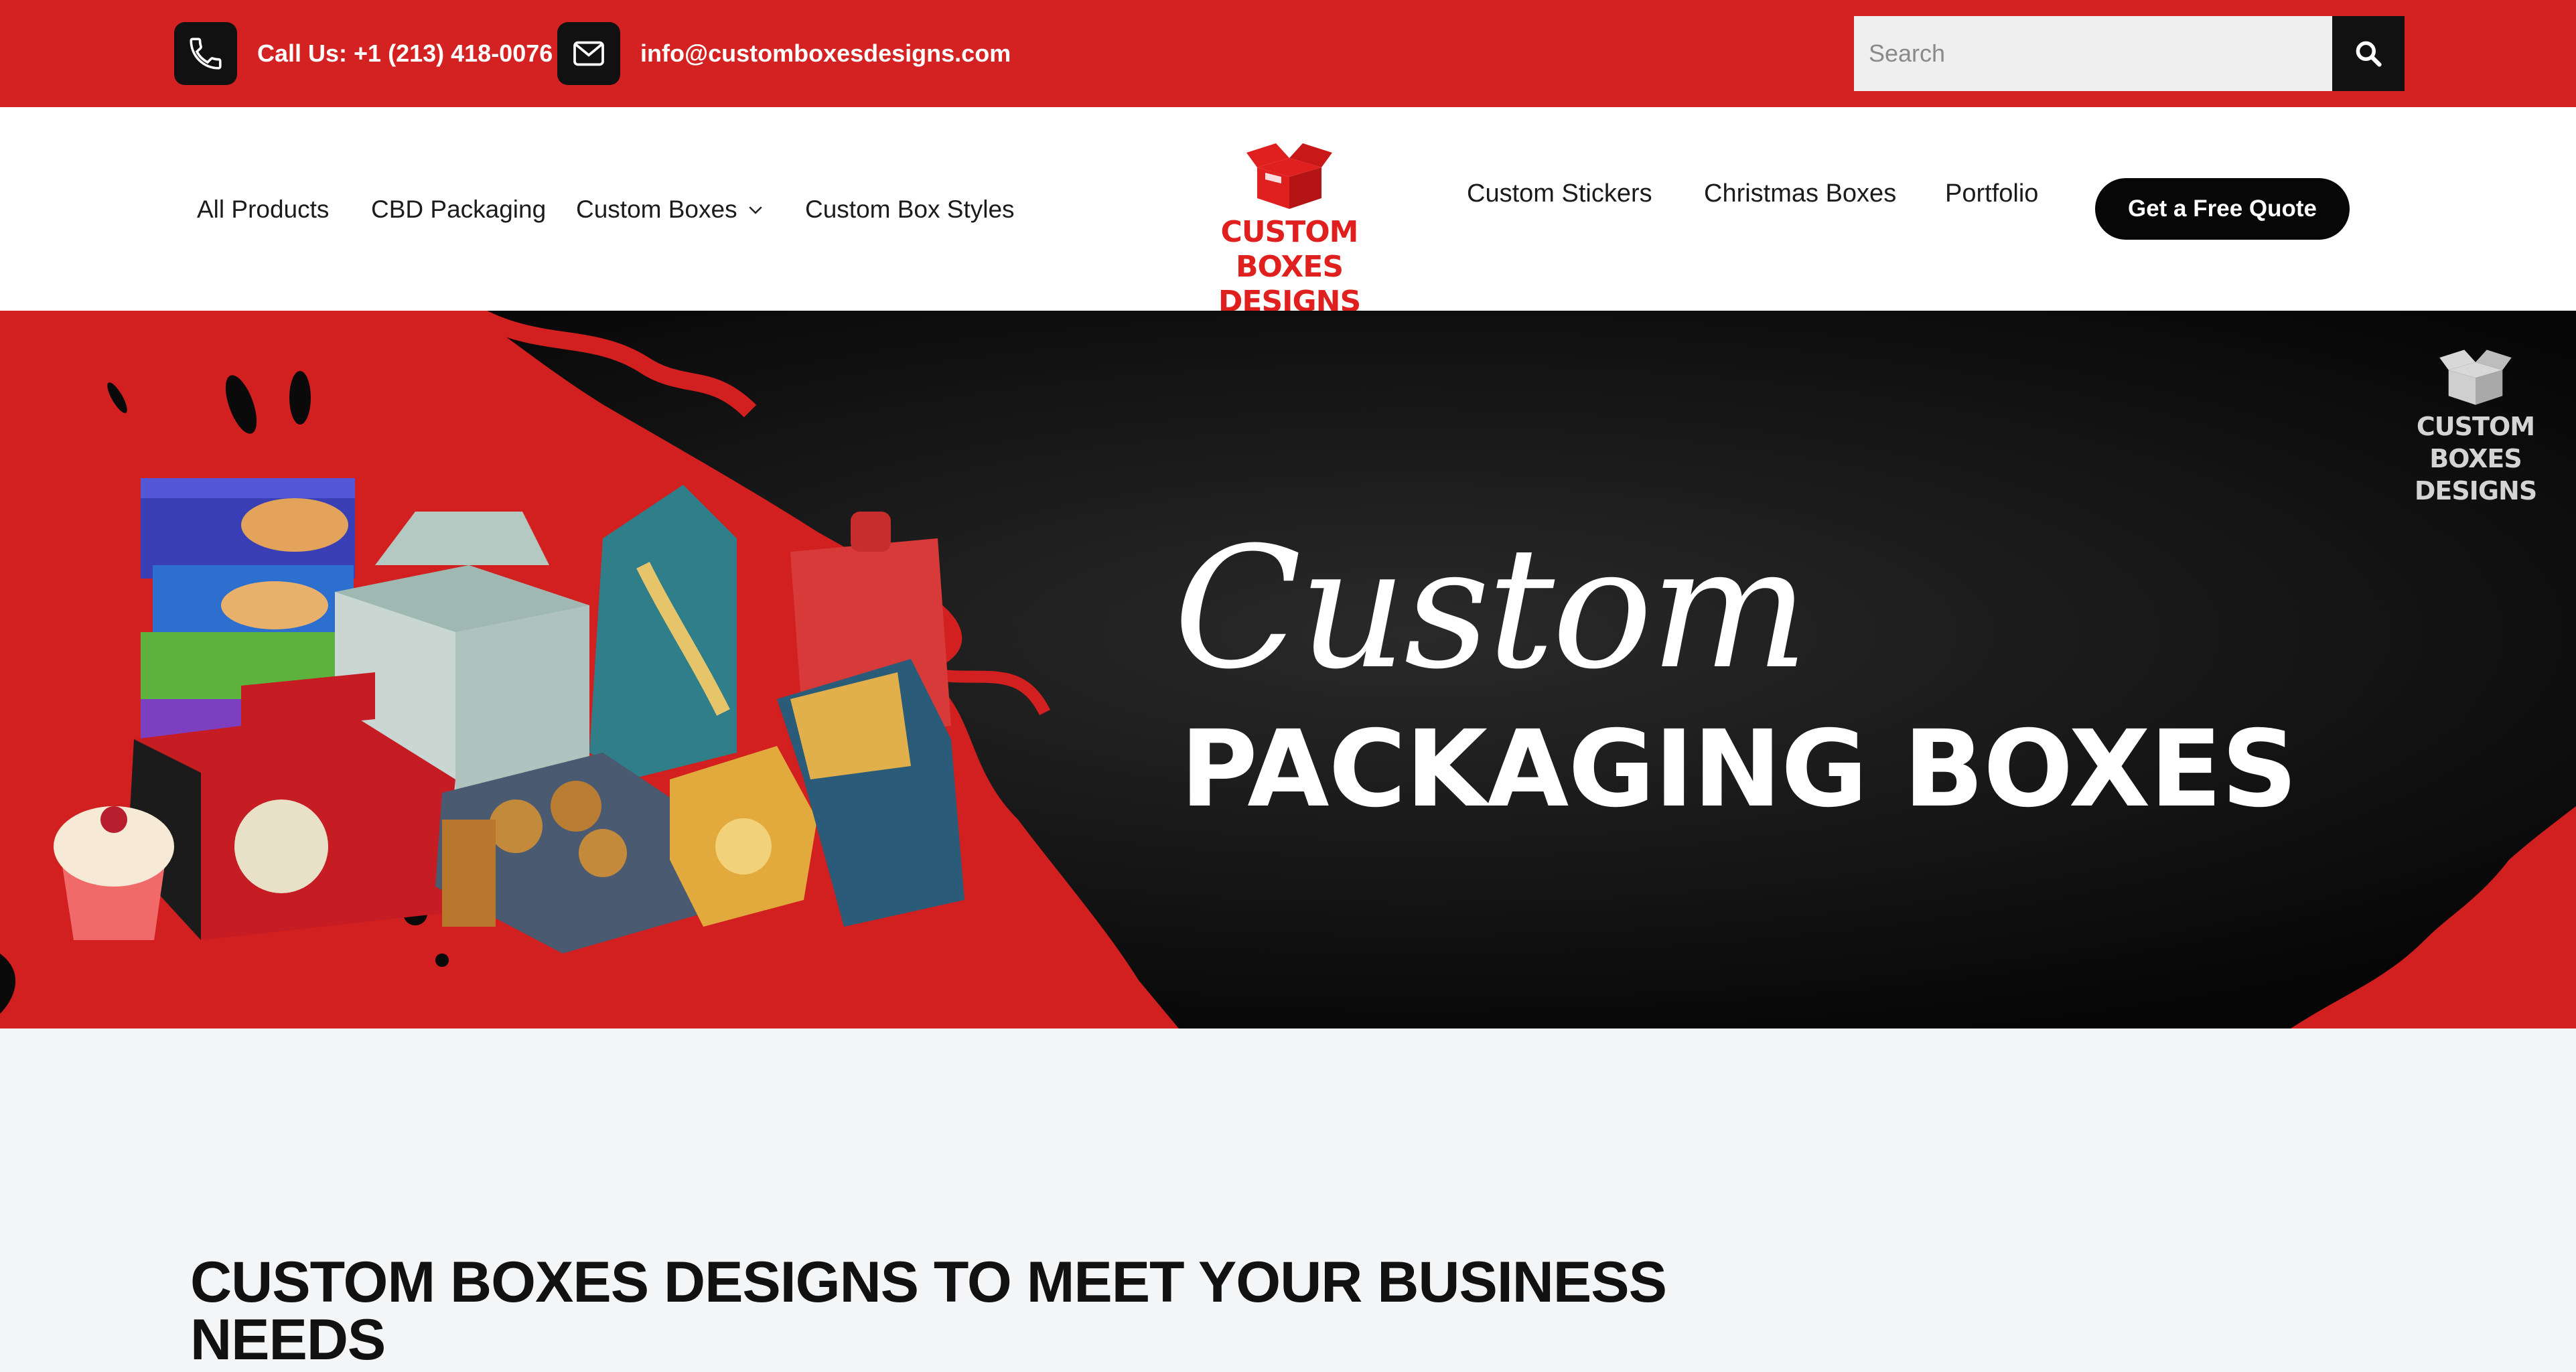 This screenshot has height=1372, width=2576. Describe the element at coordinates (2093, 53) in the screenshot. I see `search-input` at that location.